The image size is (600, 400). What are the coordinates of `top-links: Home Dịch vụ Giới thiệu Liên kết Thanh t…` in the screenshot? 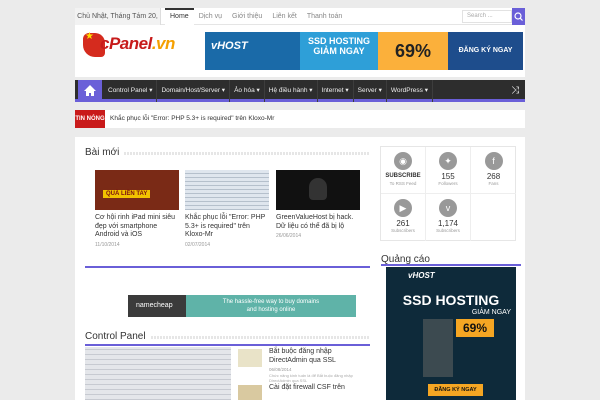 It's located at (256, 16).